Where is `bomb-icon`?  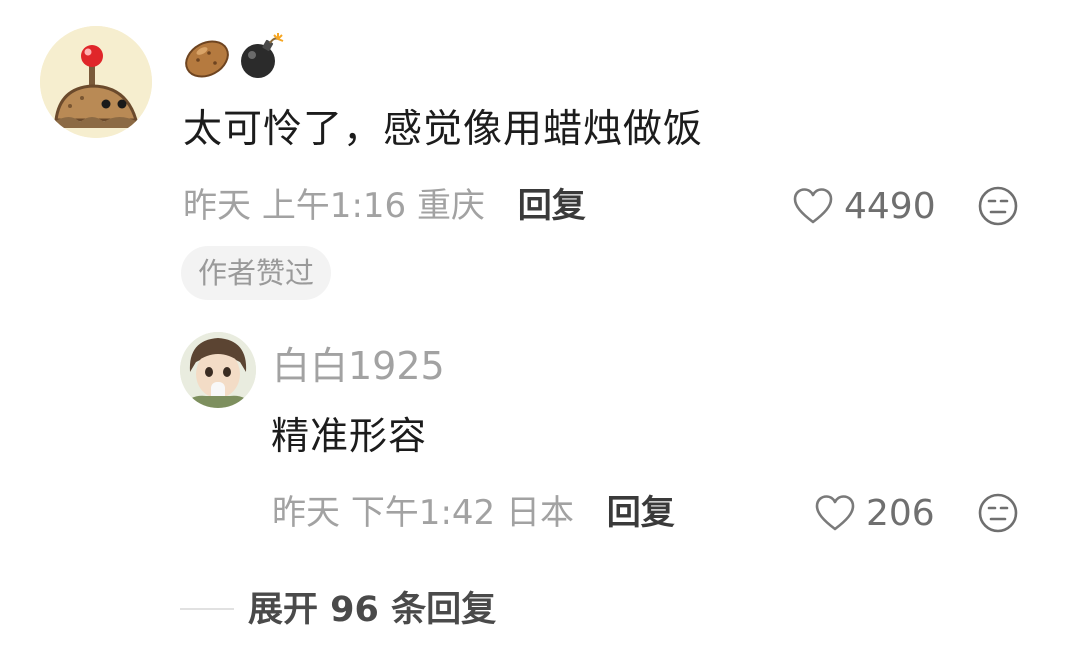 bomb-icon is located at coordinates (262, 55).